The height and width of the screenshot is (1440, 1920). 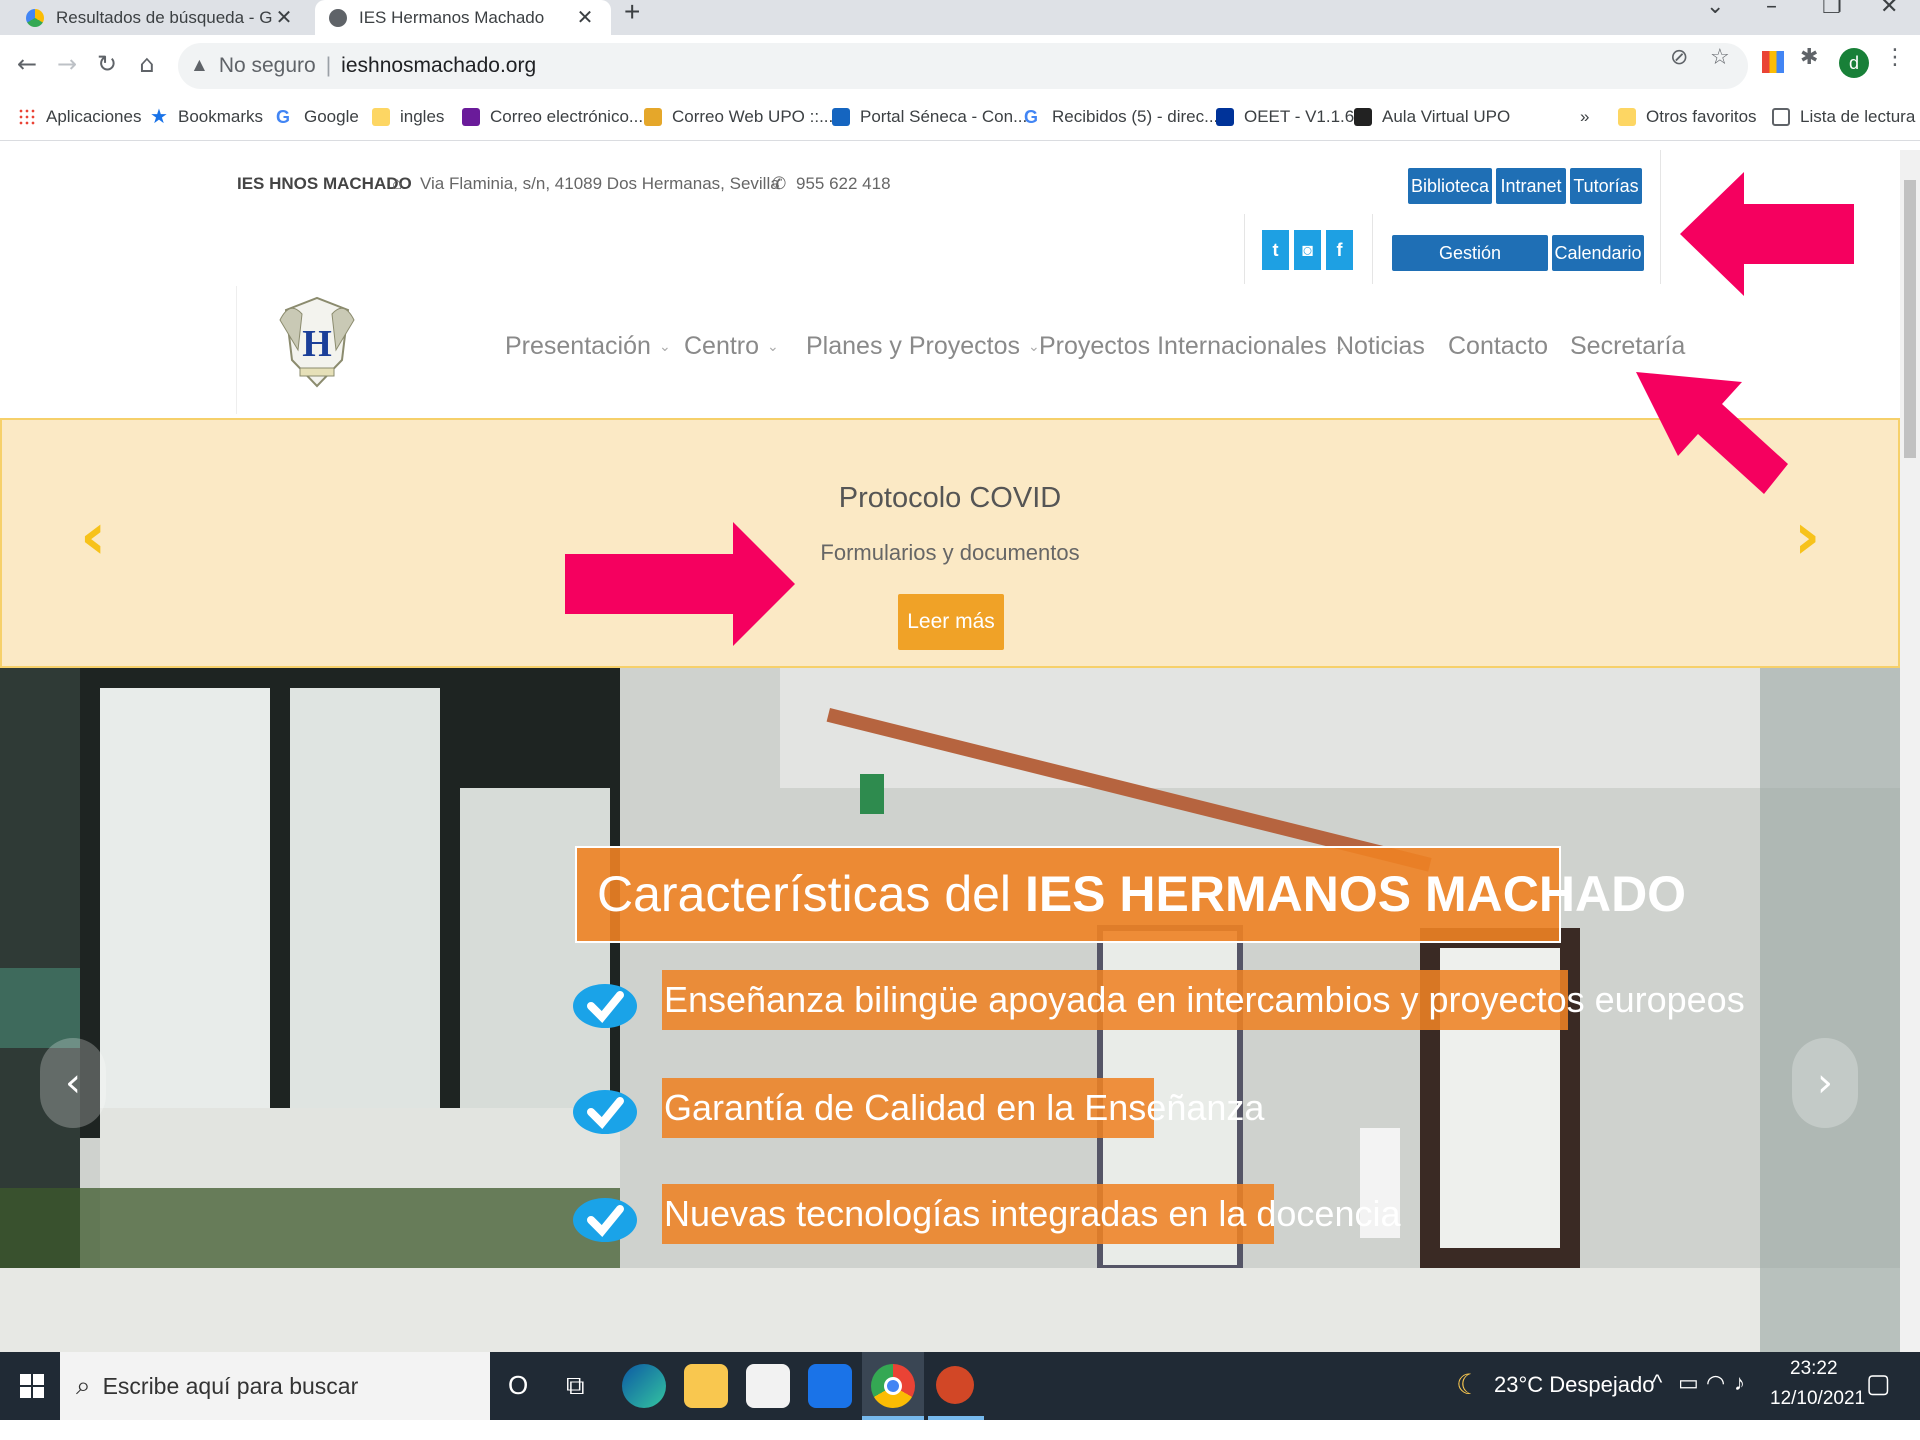 I want to click on bookmark-label: OEET - V1.1.6, so click(x=1299, y=116).